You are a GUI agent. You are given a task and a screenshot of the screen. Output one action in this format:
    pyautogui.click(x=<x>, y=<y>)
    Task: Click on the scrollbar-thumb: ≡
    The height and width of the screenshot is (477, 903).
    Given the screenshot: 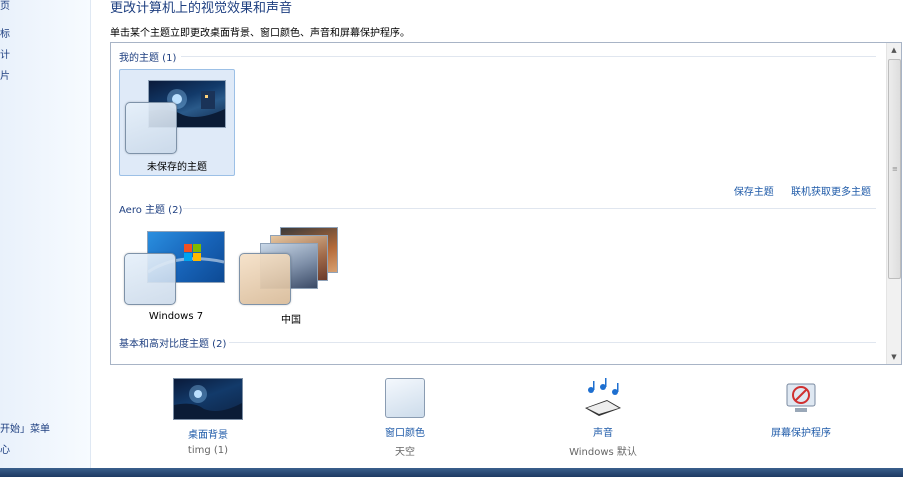 What is the action you would take?
    pyautogui.click(x=894, y=169)
    